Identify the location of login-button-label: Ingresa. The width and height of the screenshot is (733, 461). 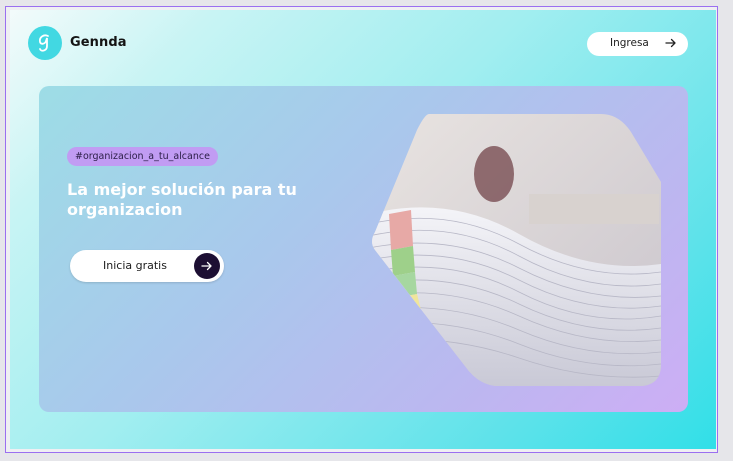
(629, 43).